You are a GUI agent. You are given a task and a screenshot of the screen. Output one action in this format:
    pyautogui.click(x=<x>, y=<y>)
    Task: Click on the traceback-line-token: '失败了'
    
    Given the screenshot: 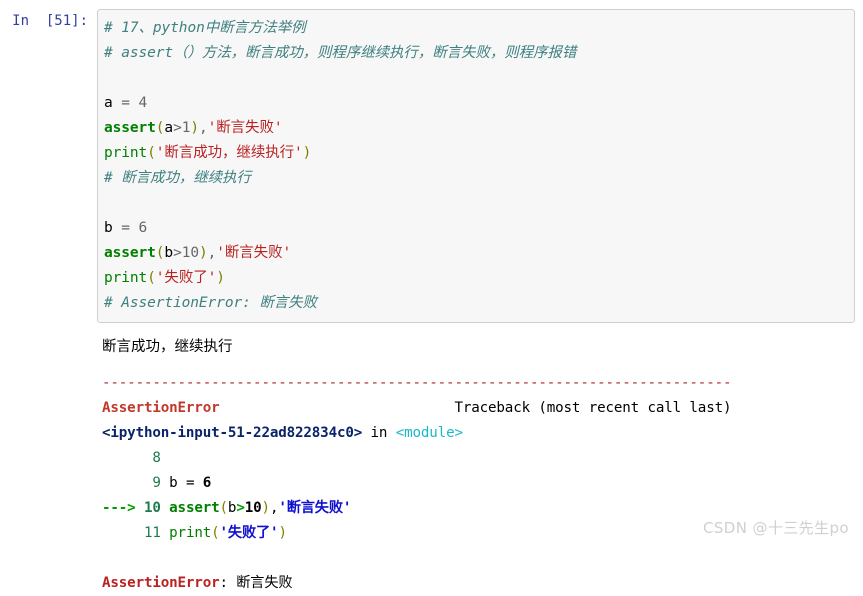 What is the action you would take?
    pyautogui.click(x=249, y=533)
    